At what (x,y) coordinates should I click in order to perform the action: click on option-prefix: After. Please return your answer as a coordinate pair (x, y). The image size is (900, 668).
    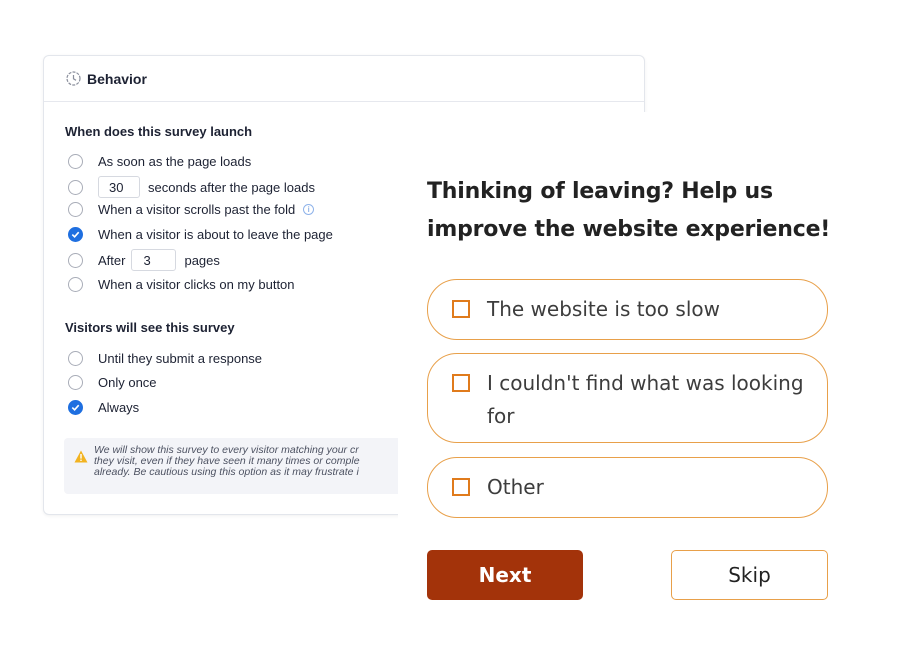
    Looking at the image, I should click on (112, 260).